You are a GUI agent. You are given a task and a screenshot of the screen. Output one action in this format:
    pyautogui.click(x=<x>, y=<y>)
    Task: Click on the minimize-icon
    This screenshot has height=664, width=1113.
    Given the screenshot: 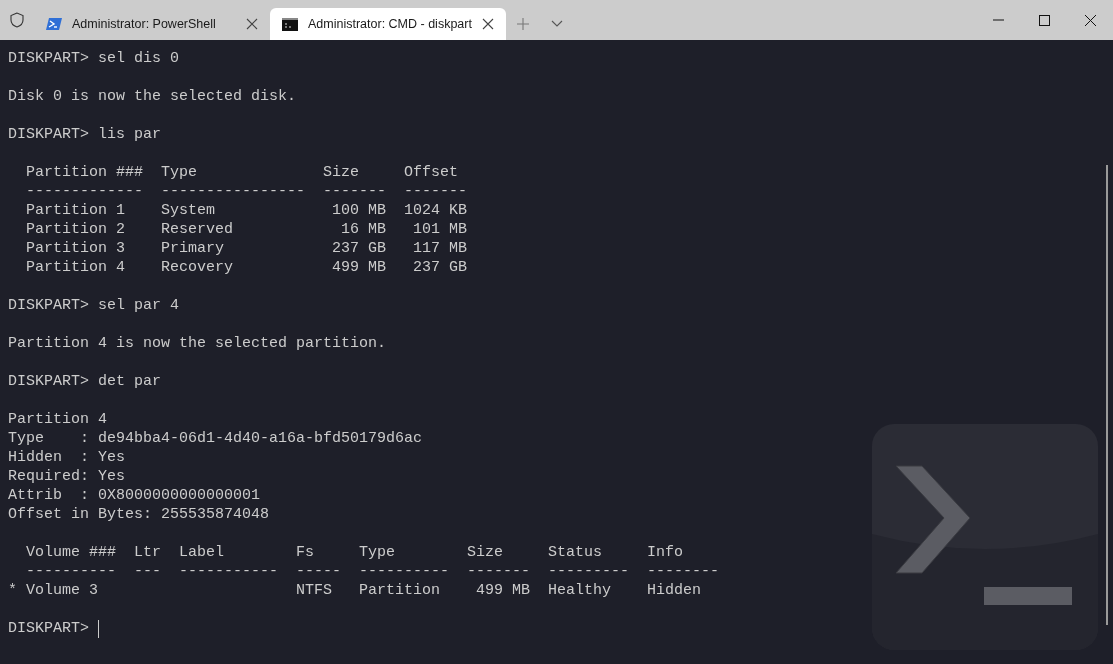 What is the action you would take?
    pyautogui.click(x=998, y=20)
    